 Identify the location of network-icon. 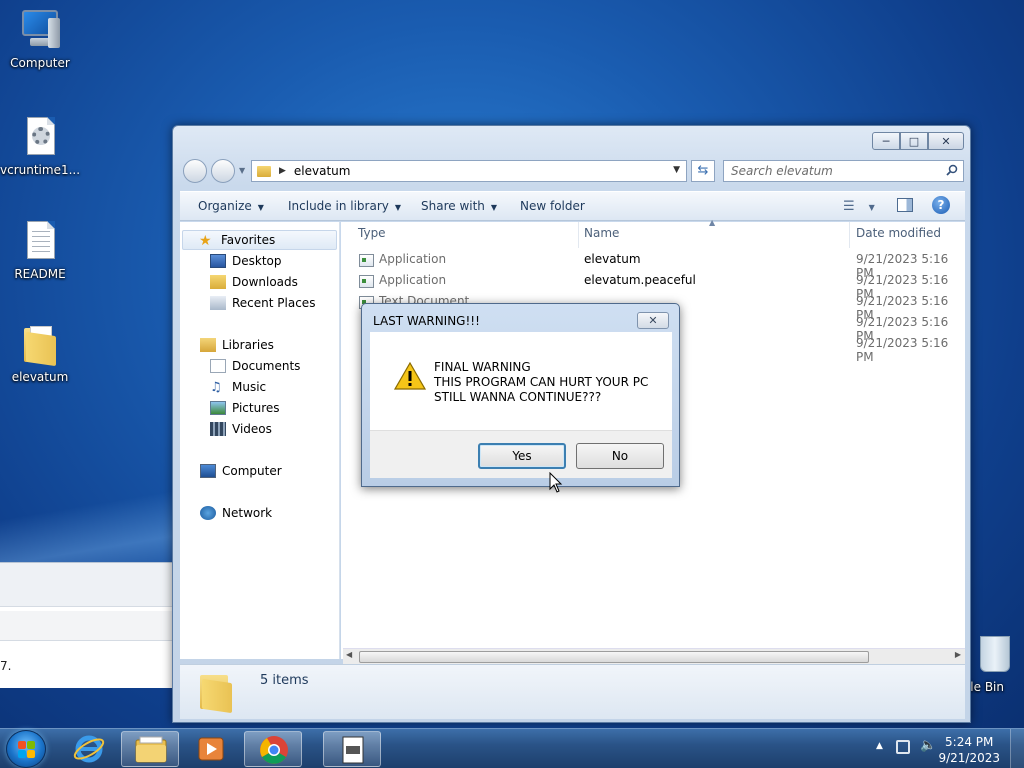
(208, 513).